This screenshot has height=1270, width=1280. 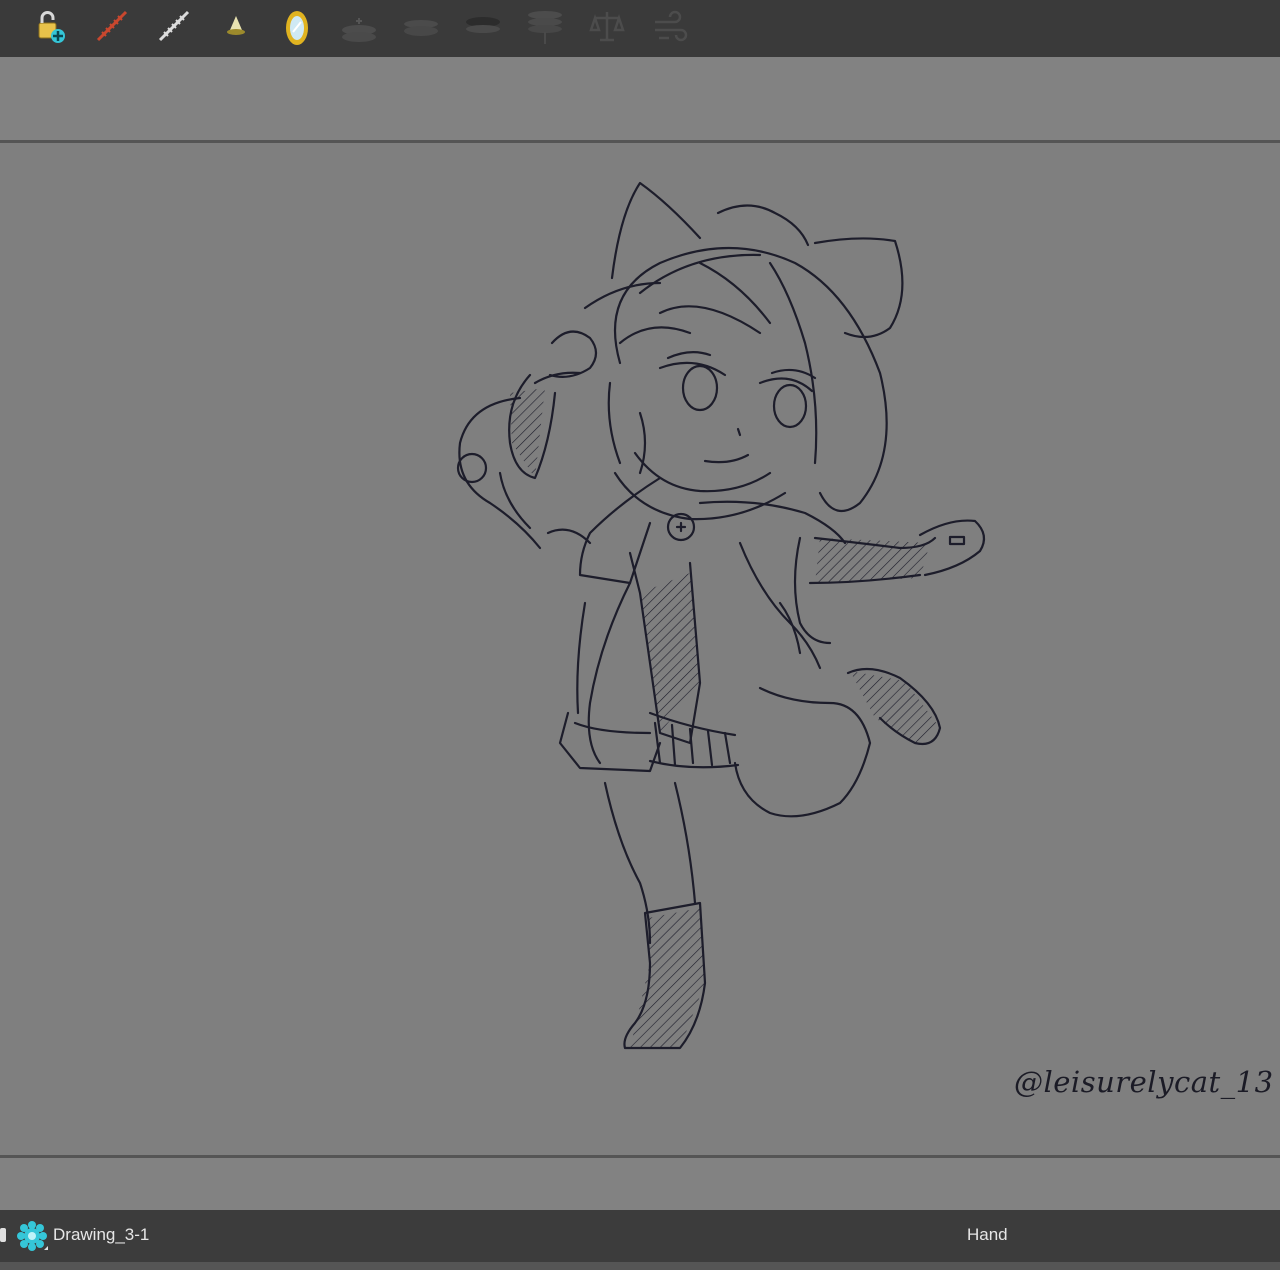 What do you see at coordinates (421, 26) in the screenshot?
I see `layer-stack-flat-icon` at bounding box center [421, 26].